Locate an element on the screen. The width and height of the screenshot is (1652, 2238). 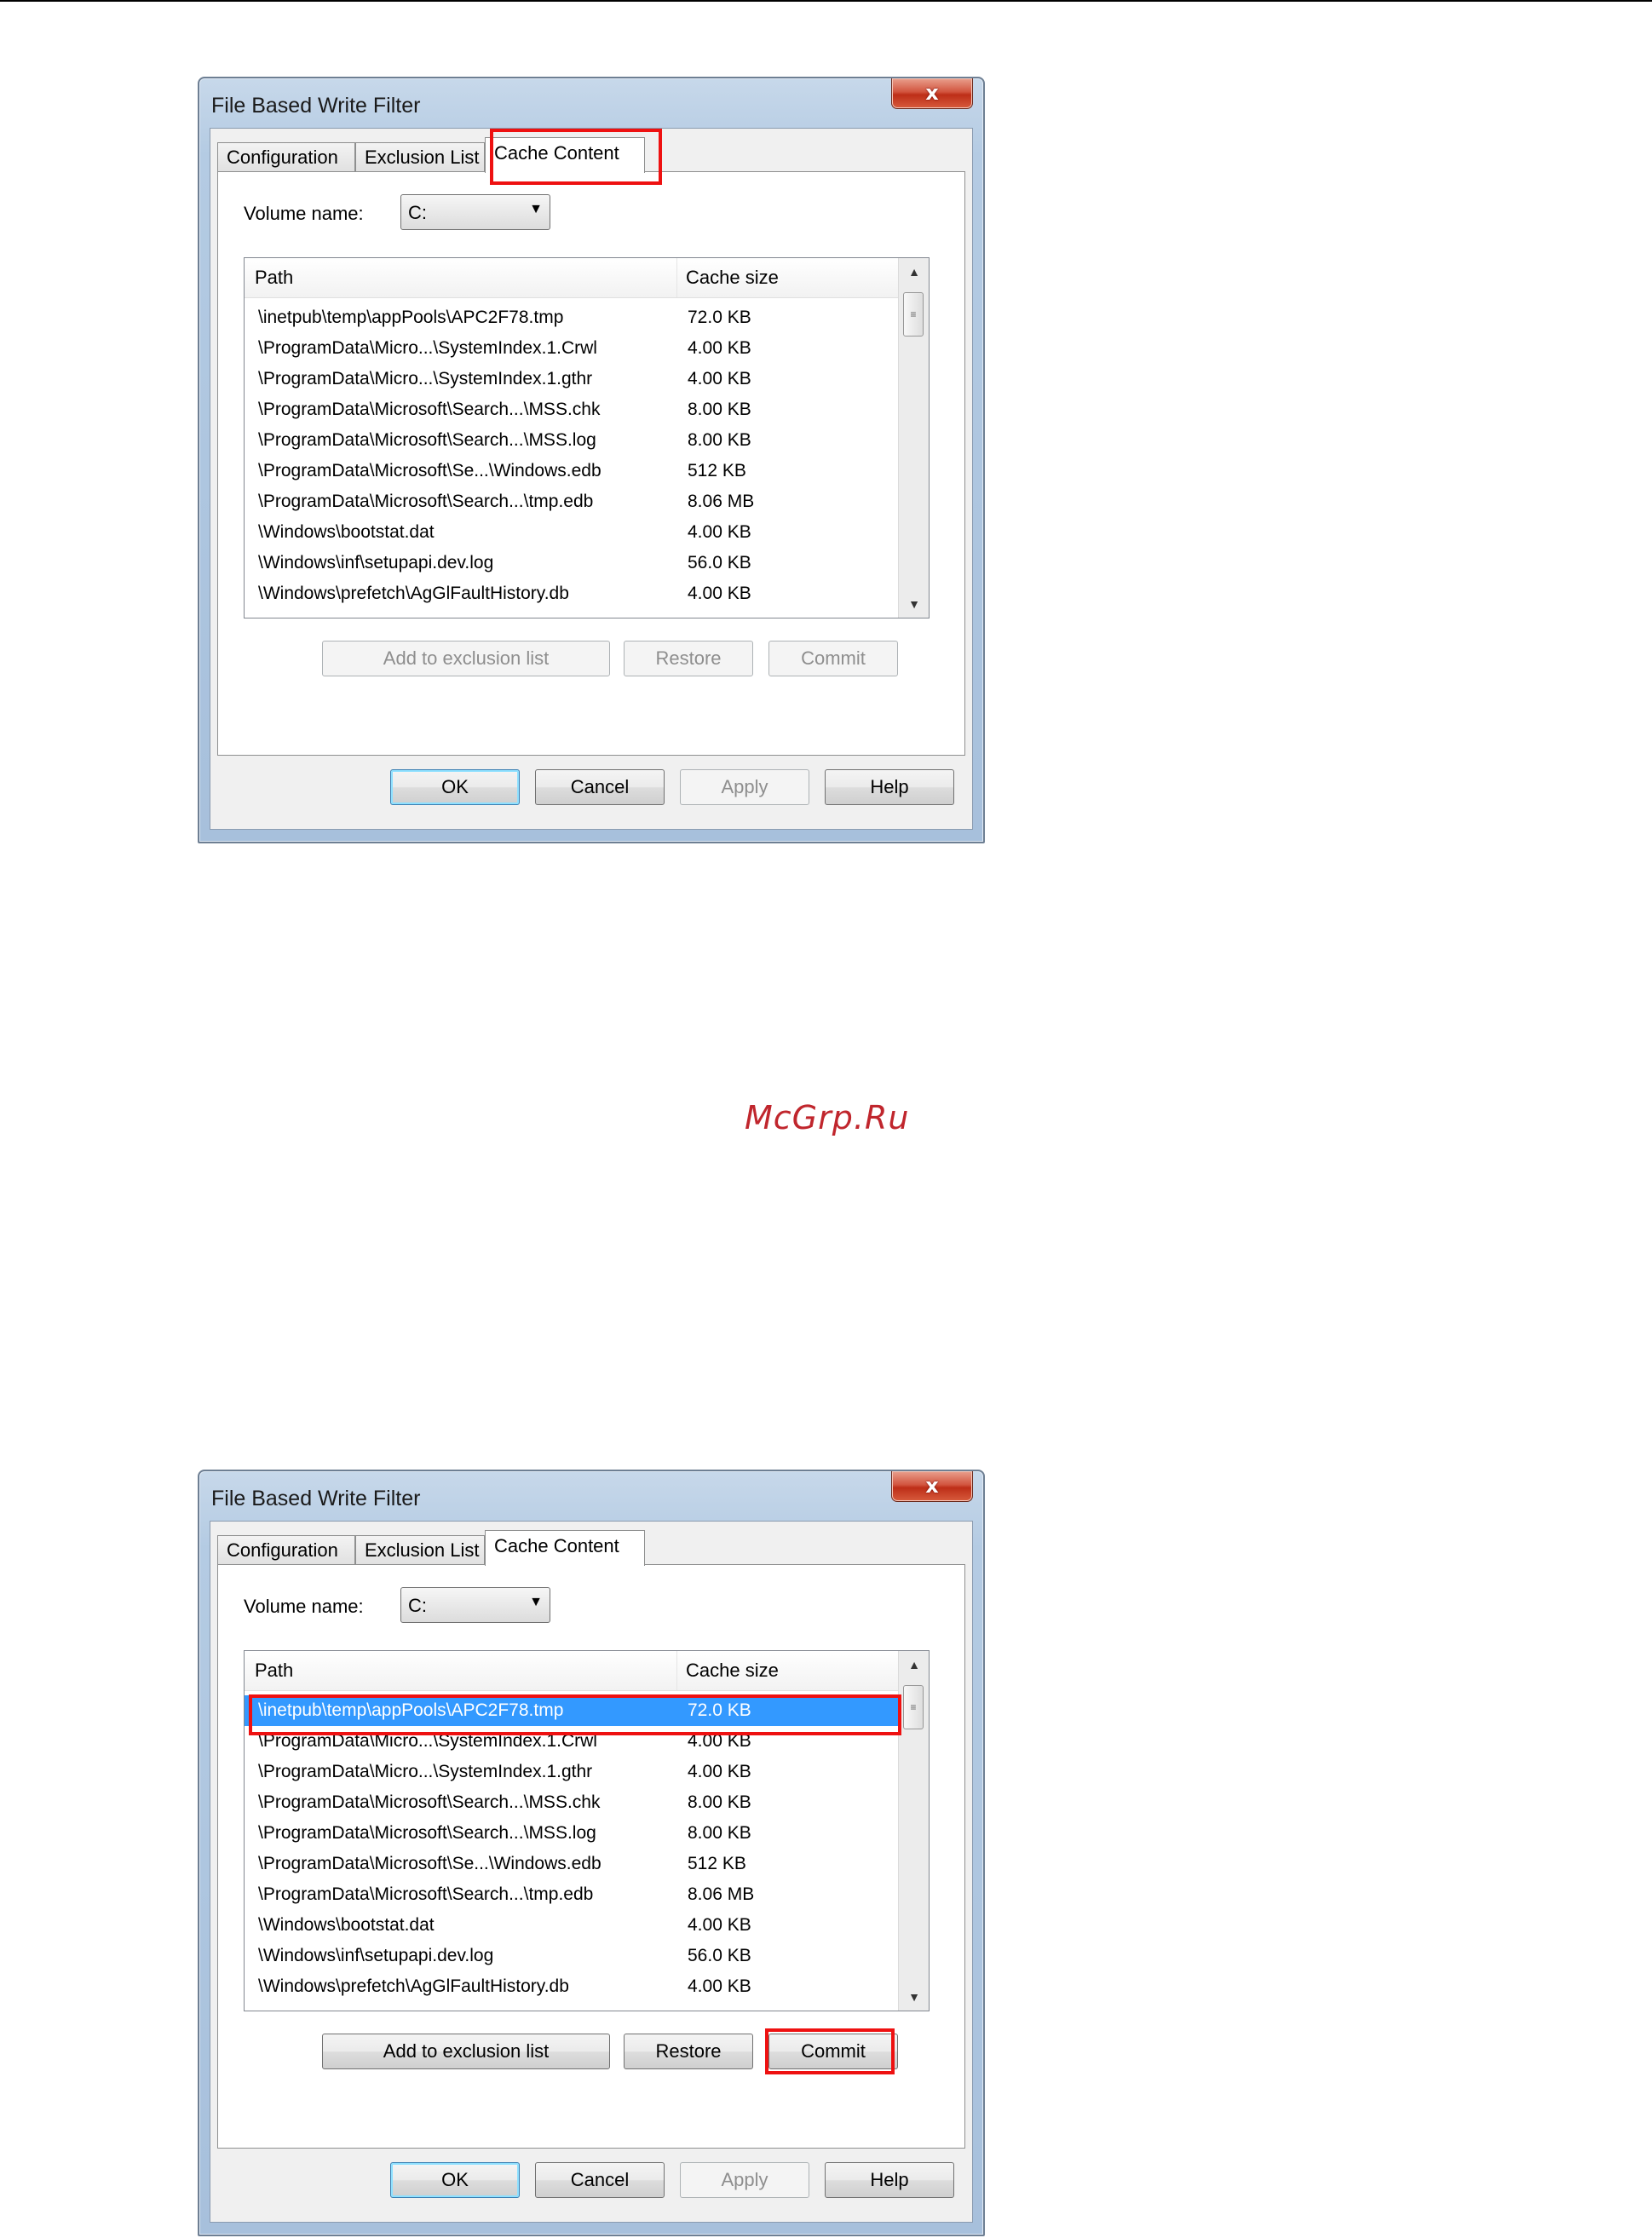
volume-name-label: Volume name: is located at coordinates (304, 1606).